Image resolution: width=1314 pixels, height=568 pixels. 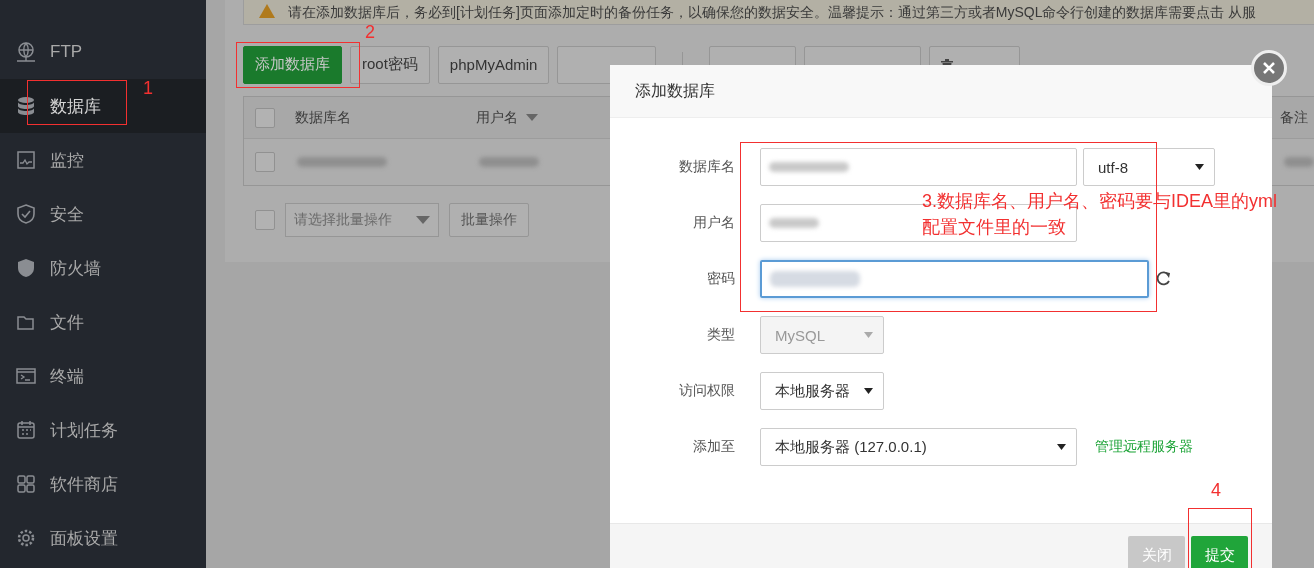 I want to click on column-header: 数据库名, so click(x=323, y=117).